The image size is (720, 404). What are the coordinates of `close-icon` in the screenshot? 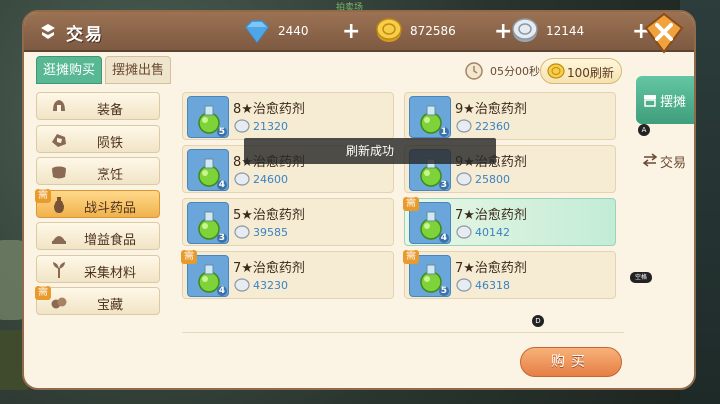 It's located at (664, 33).